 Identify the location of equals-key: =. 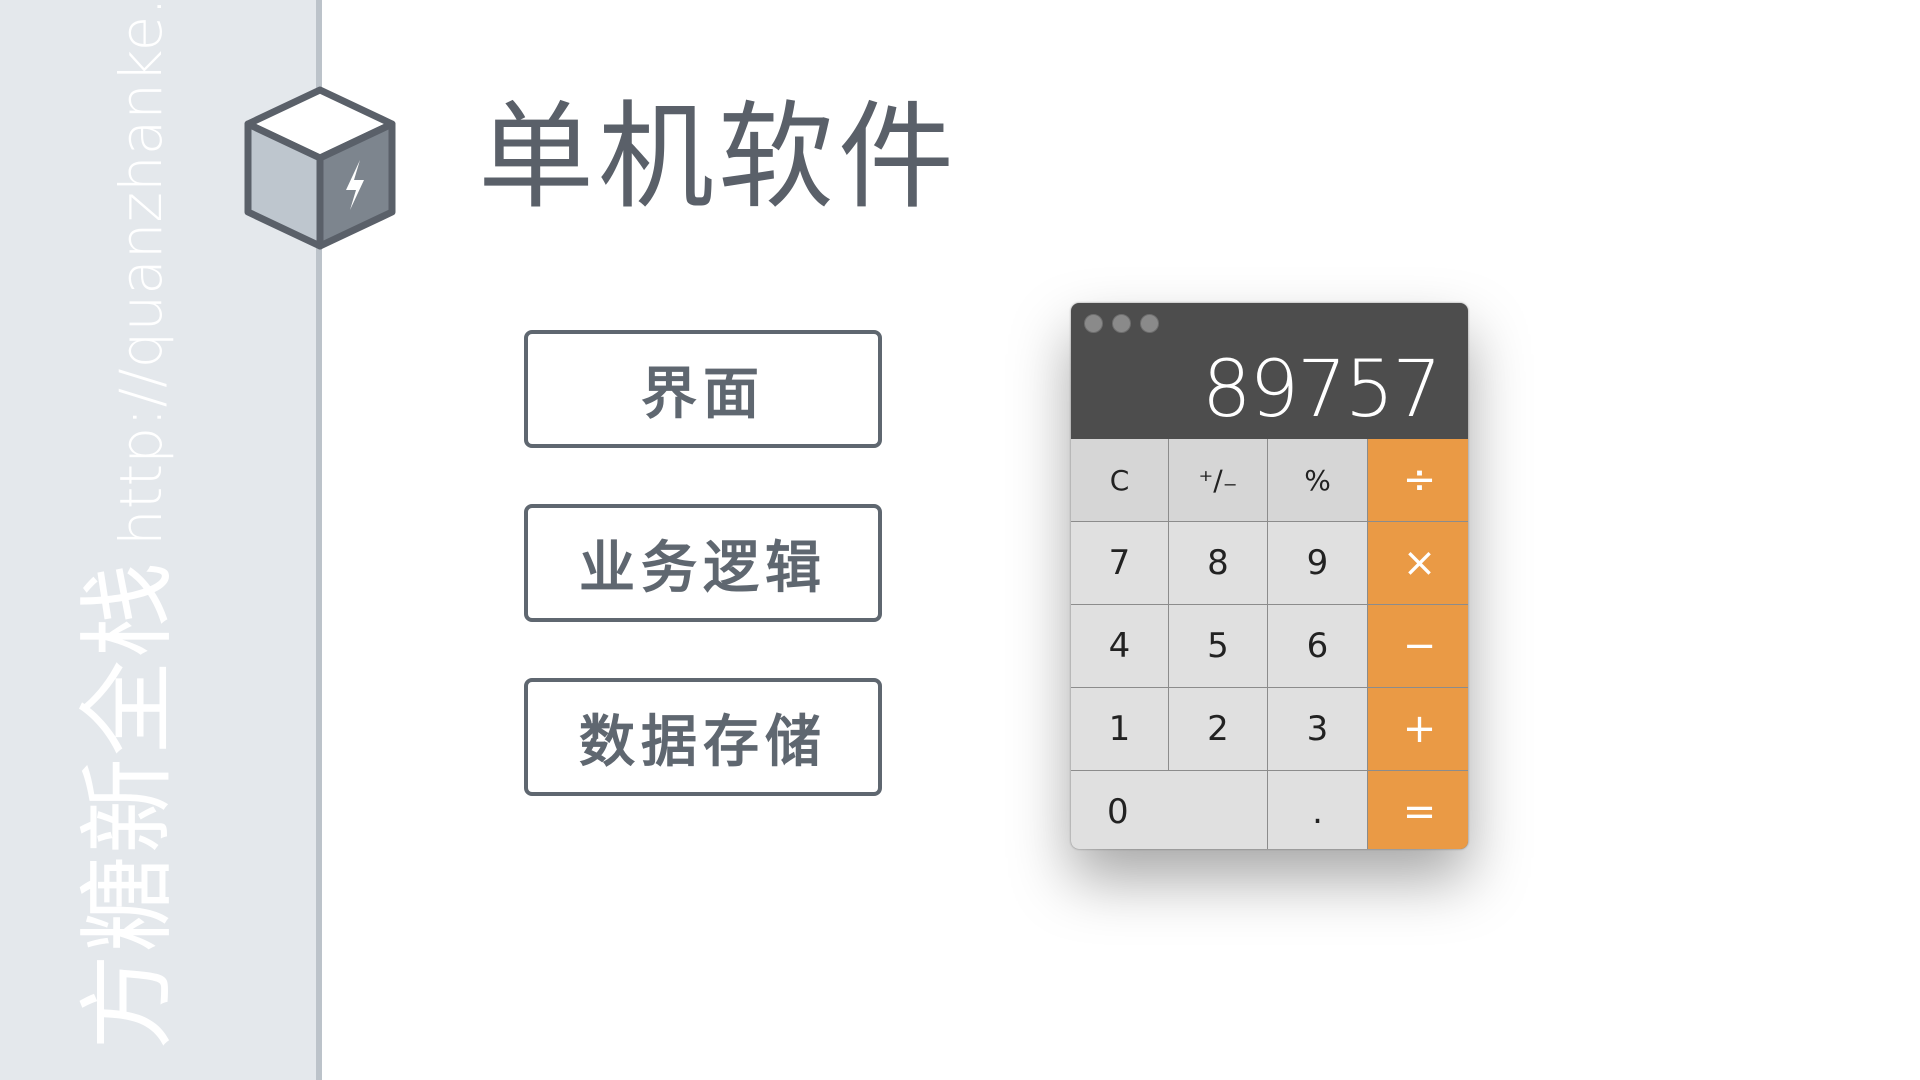
(1418, 810).